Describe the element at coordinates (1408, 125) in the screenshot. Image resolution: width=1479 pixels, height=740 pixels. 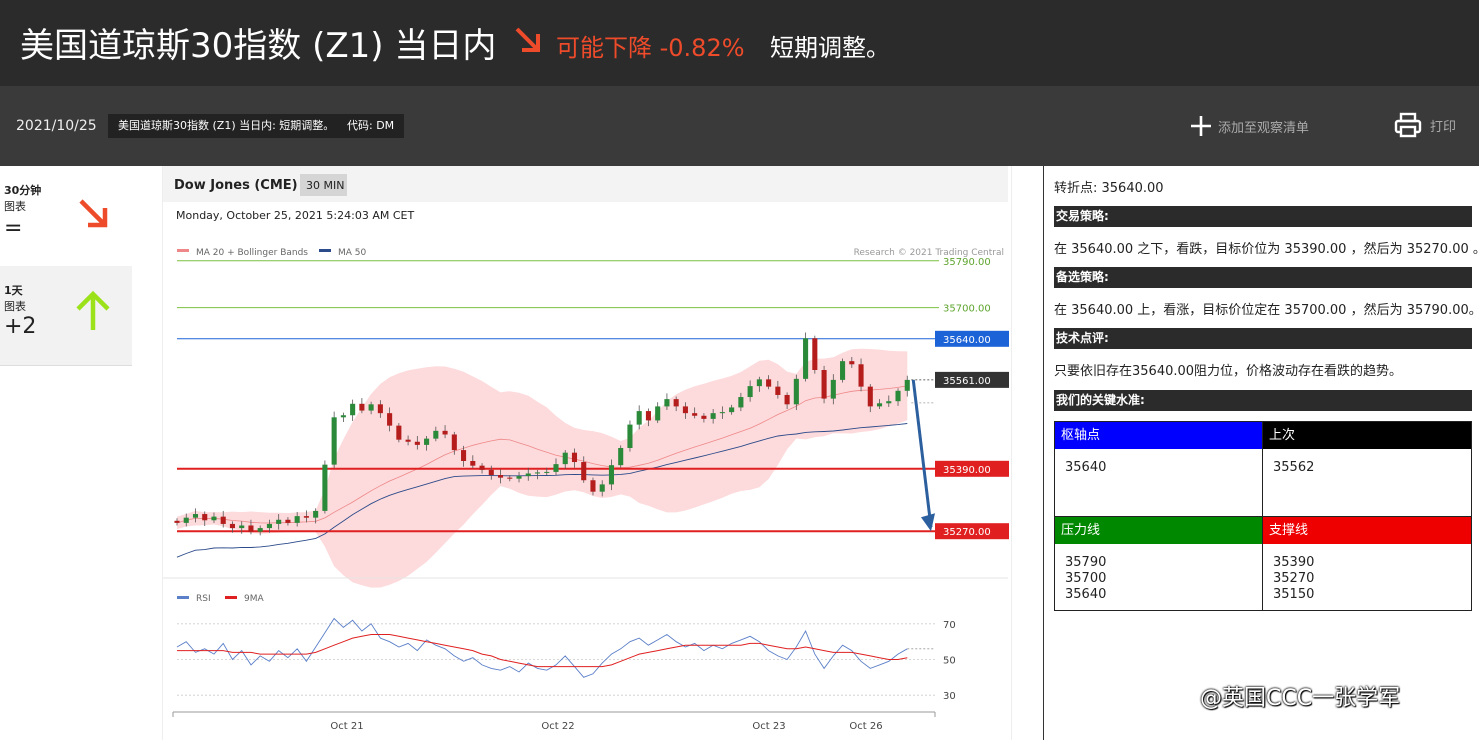
I see `printer-icon` at that location.